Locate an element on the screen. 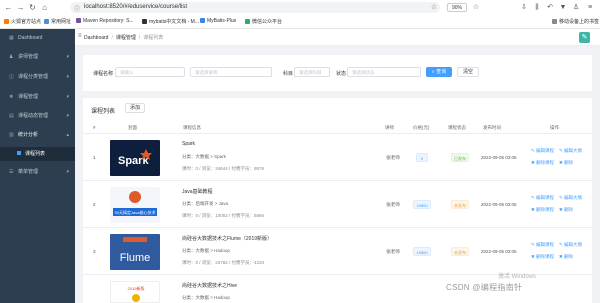 Image resolution: width=600 pixels, height=303 pixels. subject-select: 请选择科目 is located at coordinates (312, 72).